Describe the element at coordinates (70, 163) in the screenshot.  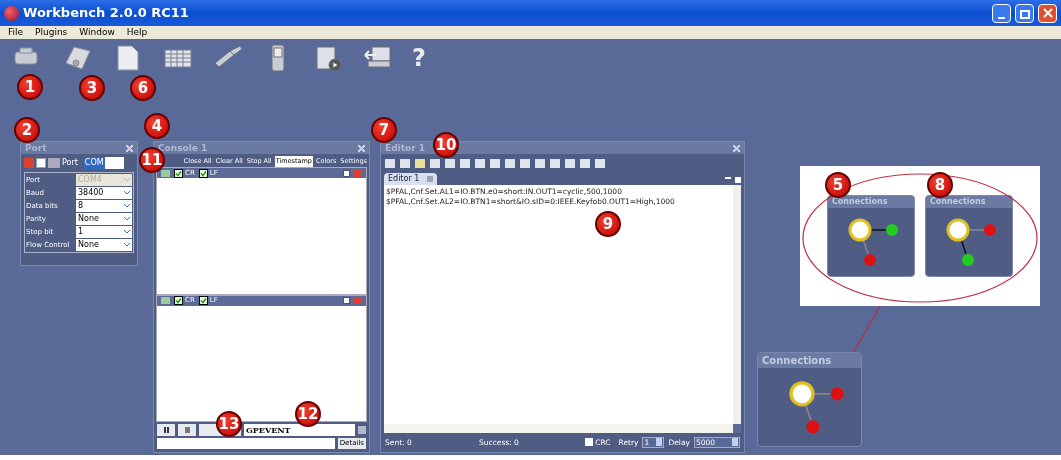
I see `field-label: Port` at that location.